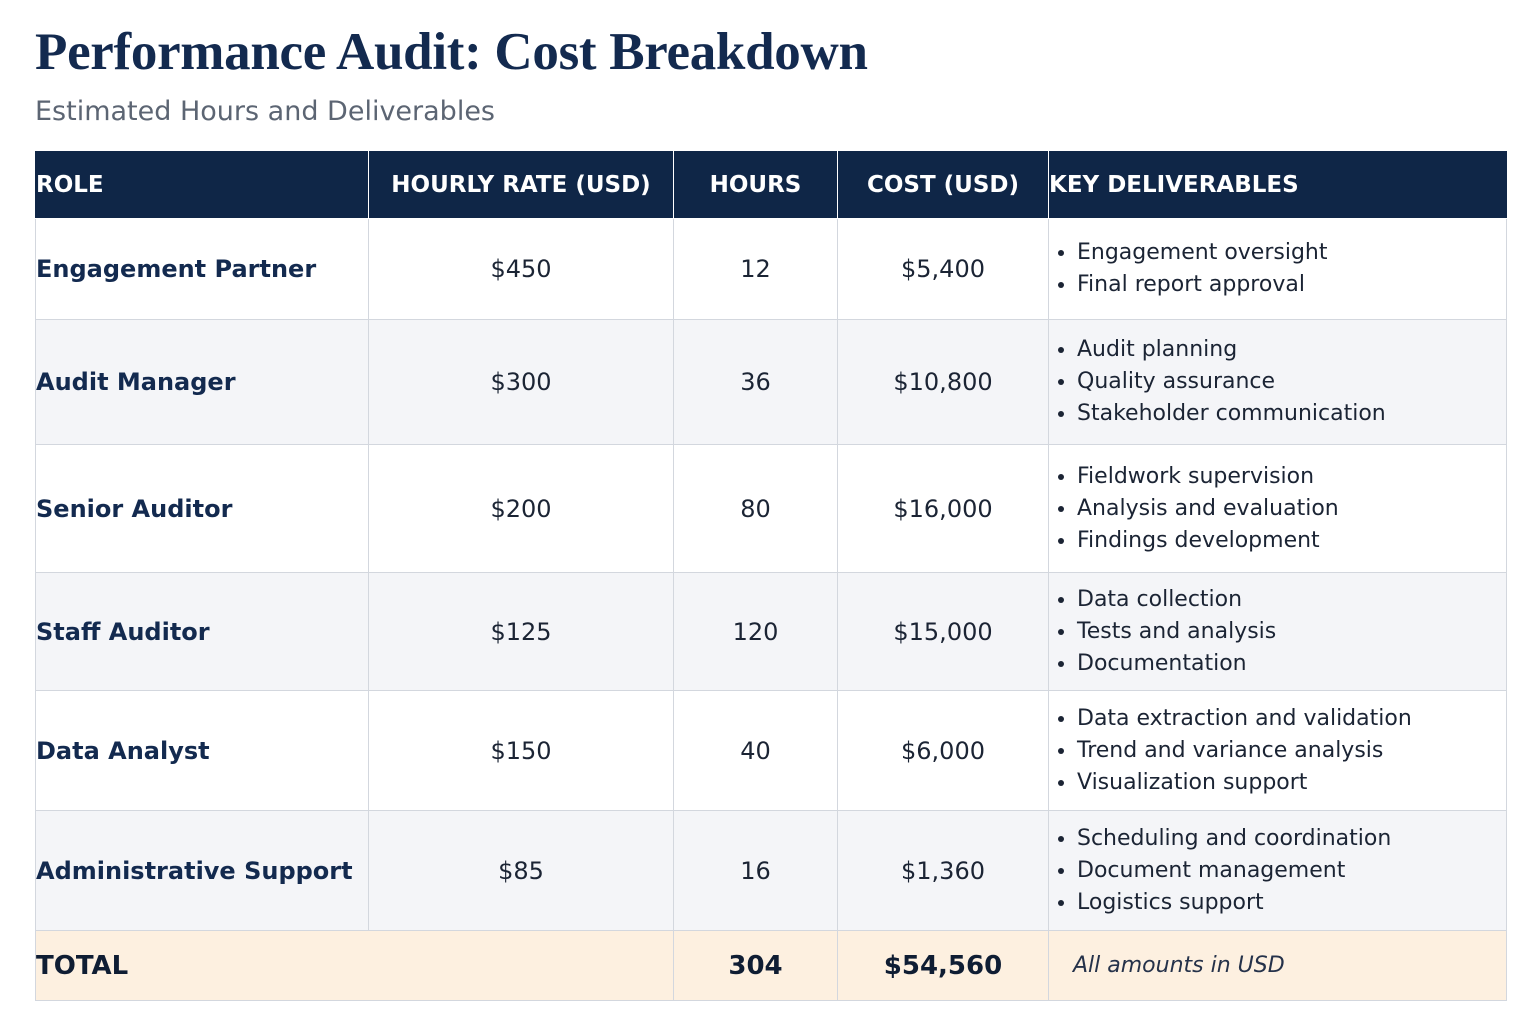  I want to click on deliverable-item: Fieldwork supervision, so click(1291, 477).